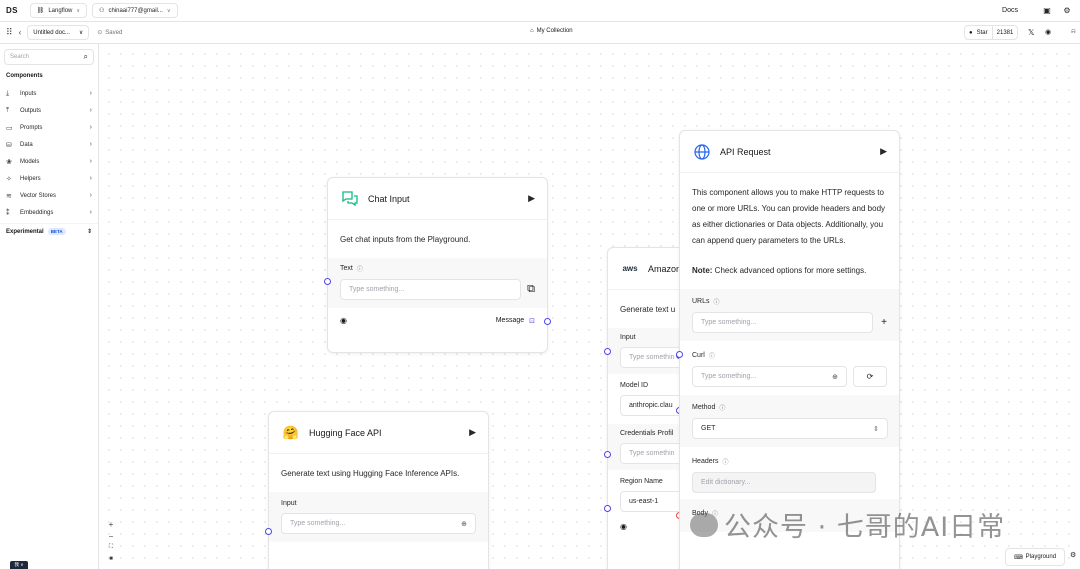 The width and height of the screenshot is (1080, 569). I want to click on discord-icon: ◉, so click(1048, 32).